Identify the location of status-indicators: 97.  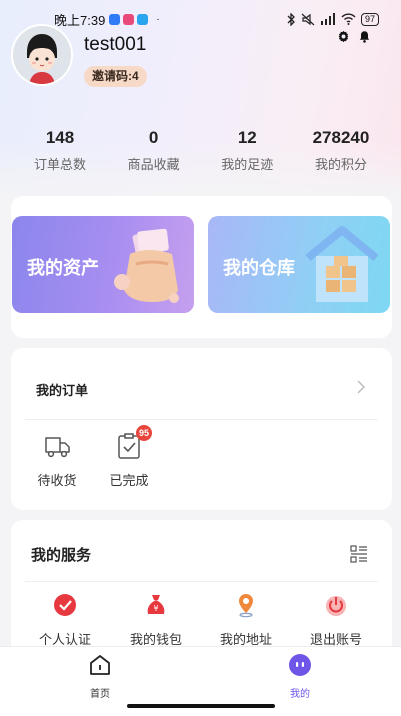
(333, 19).